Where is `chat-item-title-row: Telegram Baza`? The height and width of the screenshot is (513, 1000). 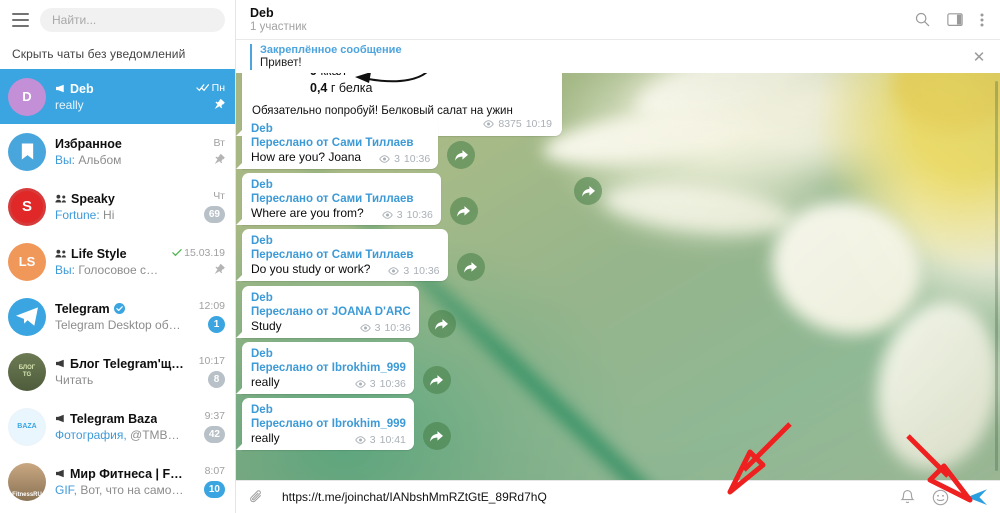 chat-item-title-row: Telegram Baza is located at coordinates (119, 419).